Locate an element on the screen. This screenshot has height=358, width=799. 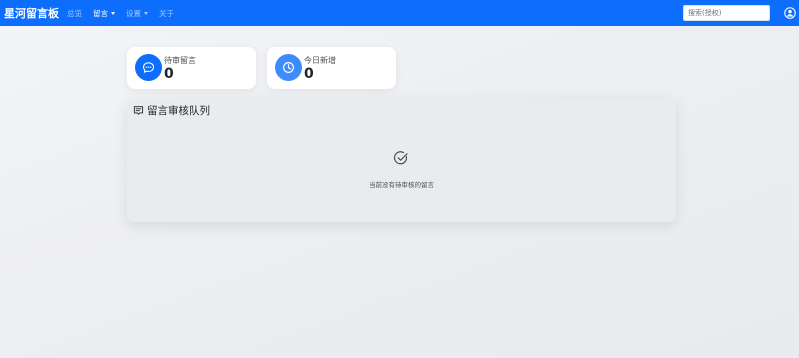
stat-label: 待审留言 is located at coordinates (180, 60).